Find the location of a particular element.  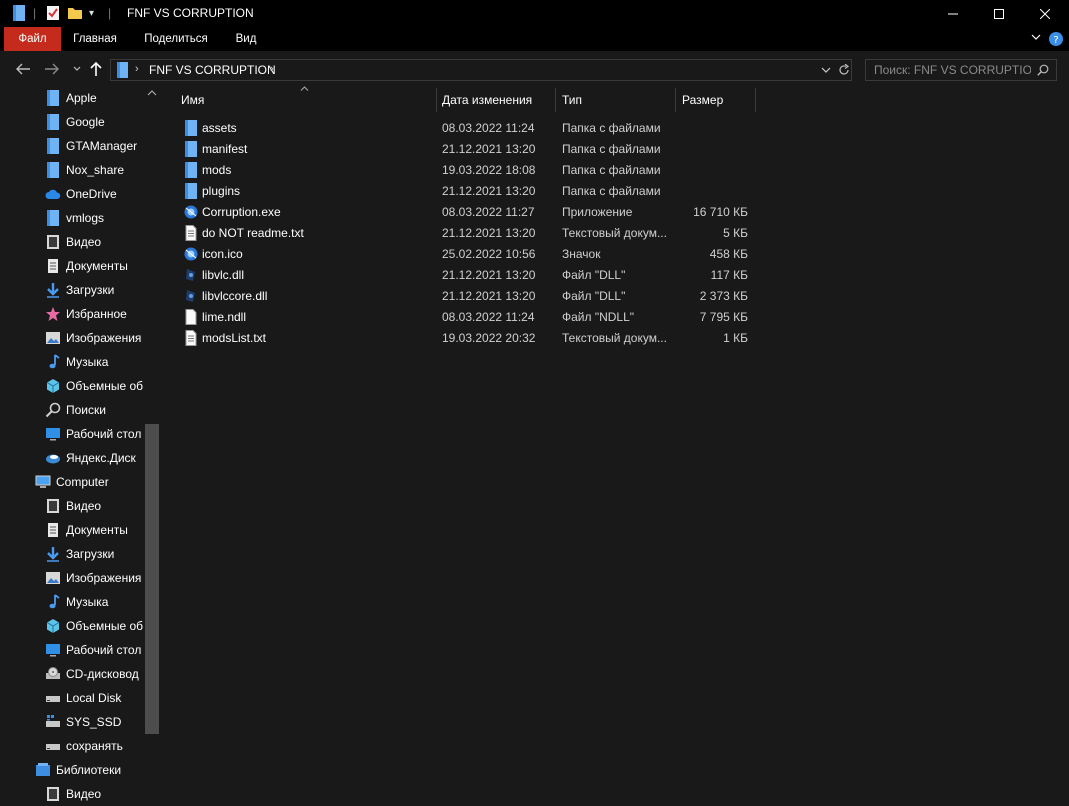

file-size: 5 КБ is located at coordinates (735, 233).